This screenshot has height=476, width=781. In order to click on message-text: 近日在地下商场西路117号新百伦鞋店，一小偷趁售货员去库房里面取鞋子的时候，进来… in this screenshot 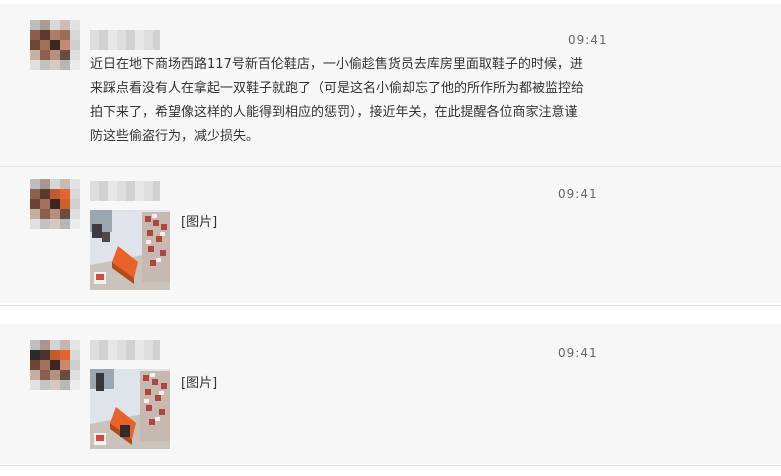, I will do `click(337, 100)`.